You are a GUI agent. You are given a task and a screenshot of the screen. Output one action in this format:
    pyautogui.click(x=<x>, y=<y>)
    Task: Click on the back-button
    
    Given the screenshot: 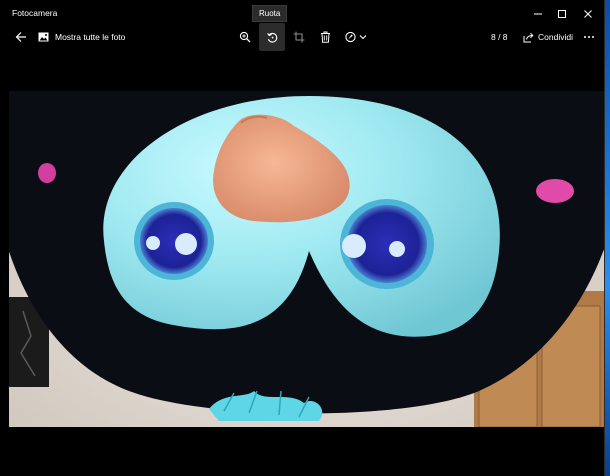 What is the action you would take?
    pyautogui.click(x=21, y=37)
    